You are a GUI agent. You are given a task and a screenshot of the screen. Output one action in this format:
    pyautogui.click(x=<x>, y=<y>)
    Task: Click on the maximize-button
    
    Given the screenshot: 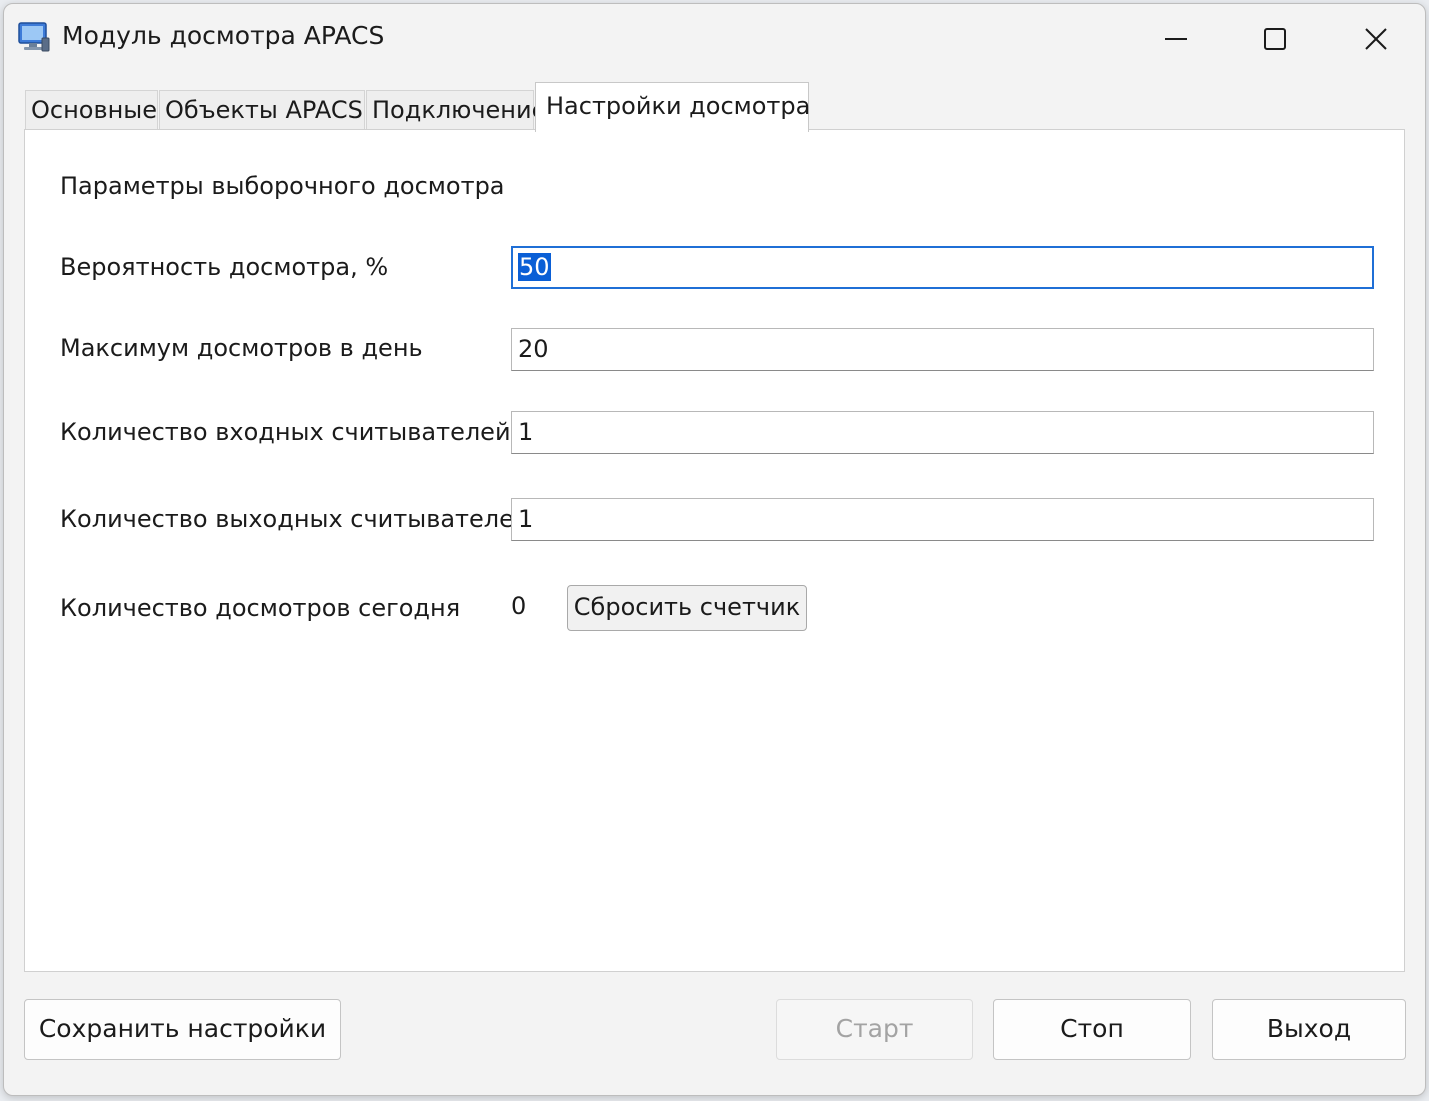 What is the action you would take?
    pyautogui.click(x=1275, y=39)
    